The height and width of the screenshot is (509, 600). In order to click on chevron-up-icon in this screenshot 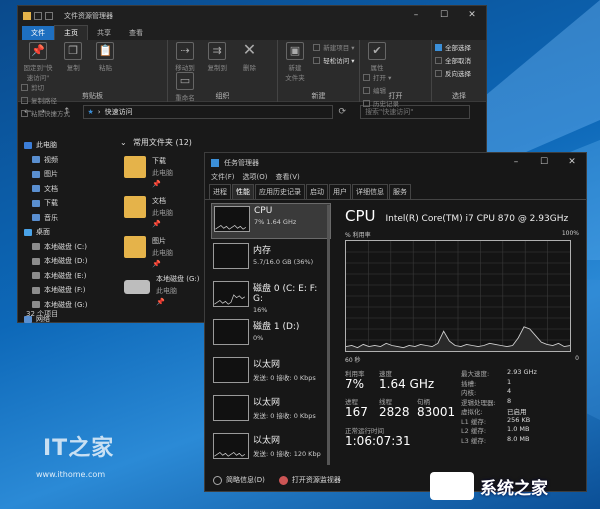, I will do `click(217, 480)`.